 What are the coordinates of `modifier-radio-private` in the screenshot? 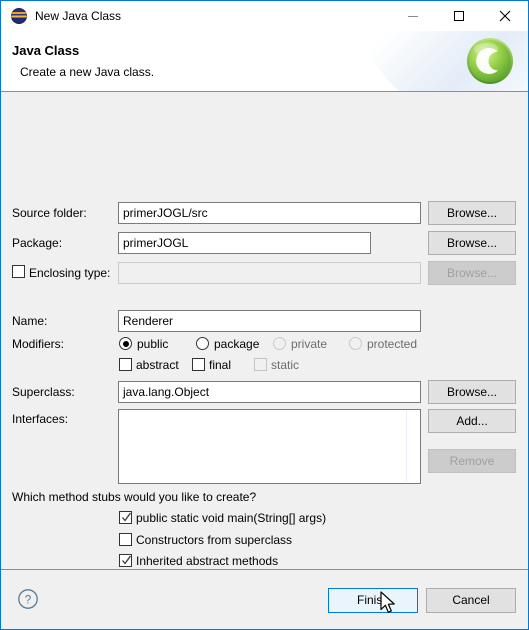 It's located at (279, 343).